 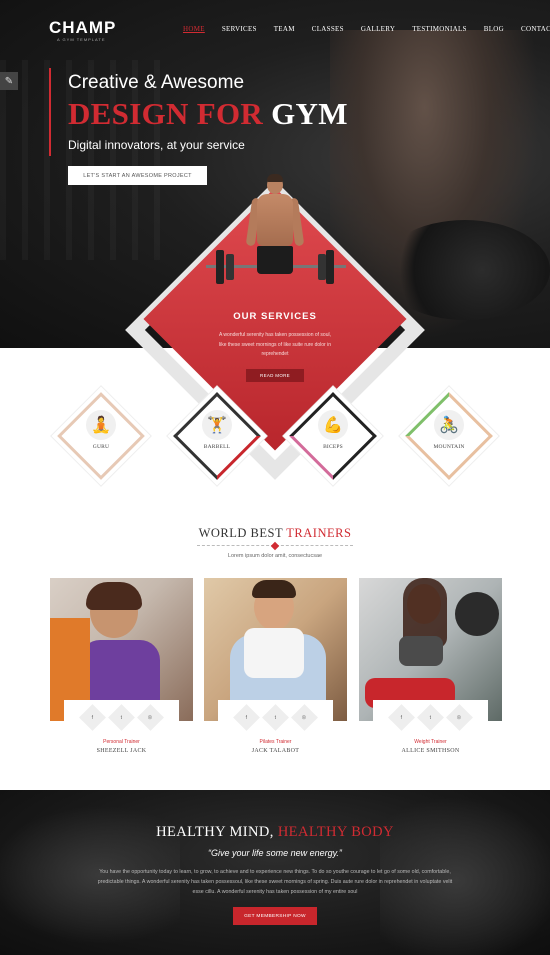 What do you see at coordinates (275, 853) in the screenshot?
I see `banner-quote: “Give your life some new energy.”` at bounding box center [275, 853].